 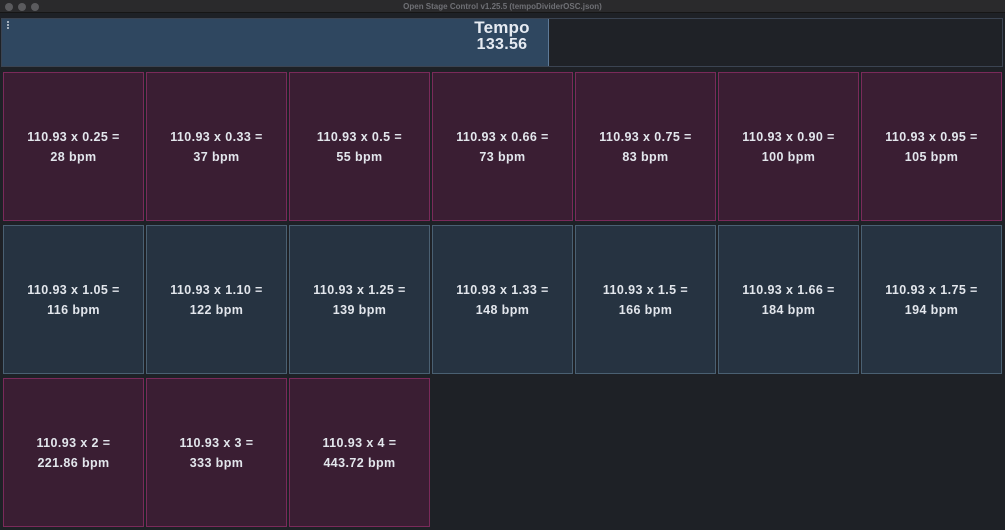 What do you see at coordinates (8, 27) in the screenshot?
I see `vertical-ellipsis-menu-icon` at bounding box center [8, 27].